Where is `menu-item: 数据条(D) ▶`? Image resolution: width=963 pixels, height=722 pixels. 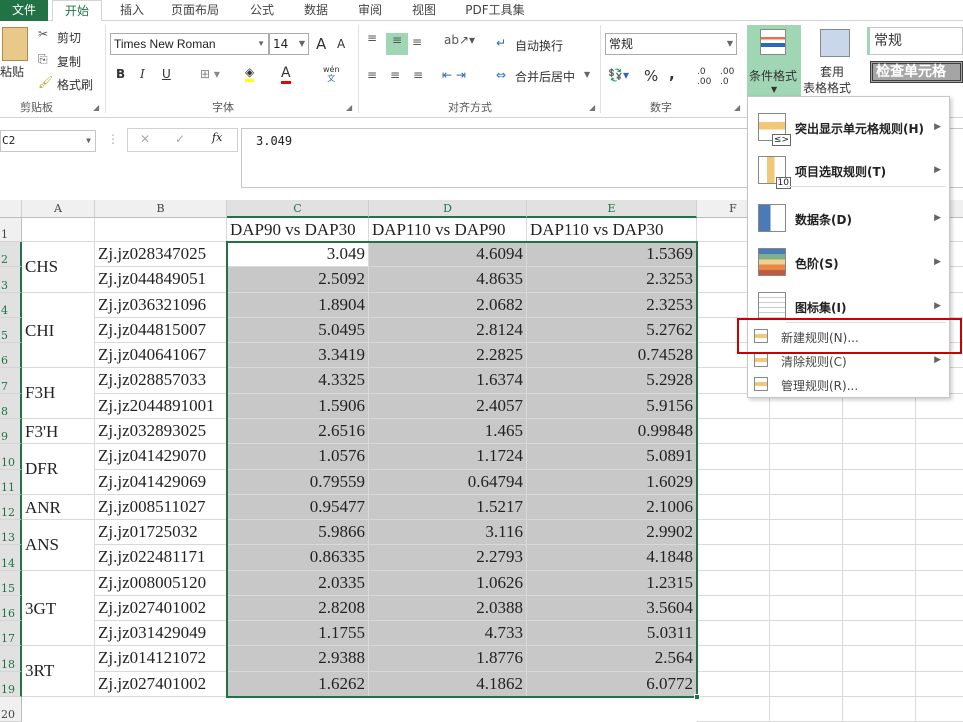 menu-item: 数据条(D) ▶ is located at coordinates (848, 218).